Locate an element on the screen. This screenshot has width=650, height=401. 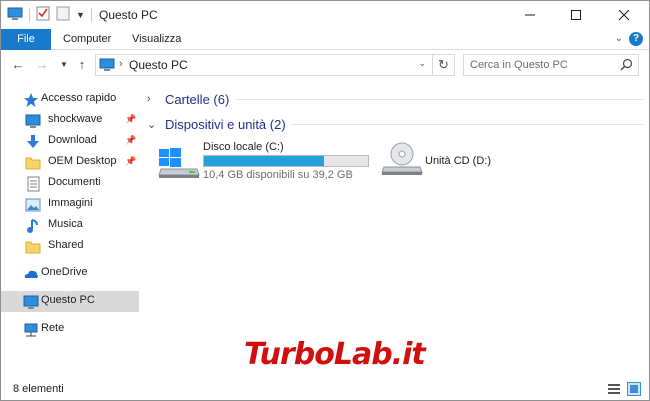
minimize-icon is located at coordinates (530, 15).